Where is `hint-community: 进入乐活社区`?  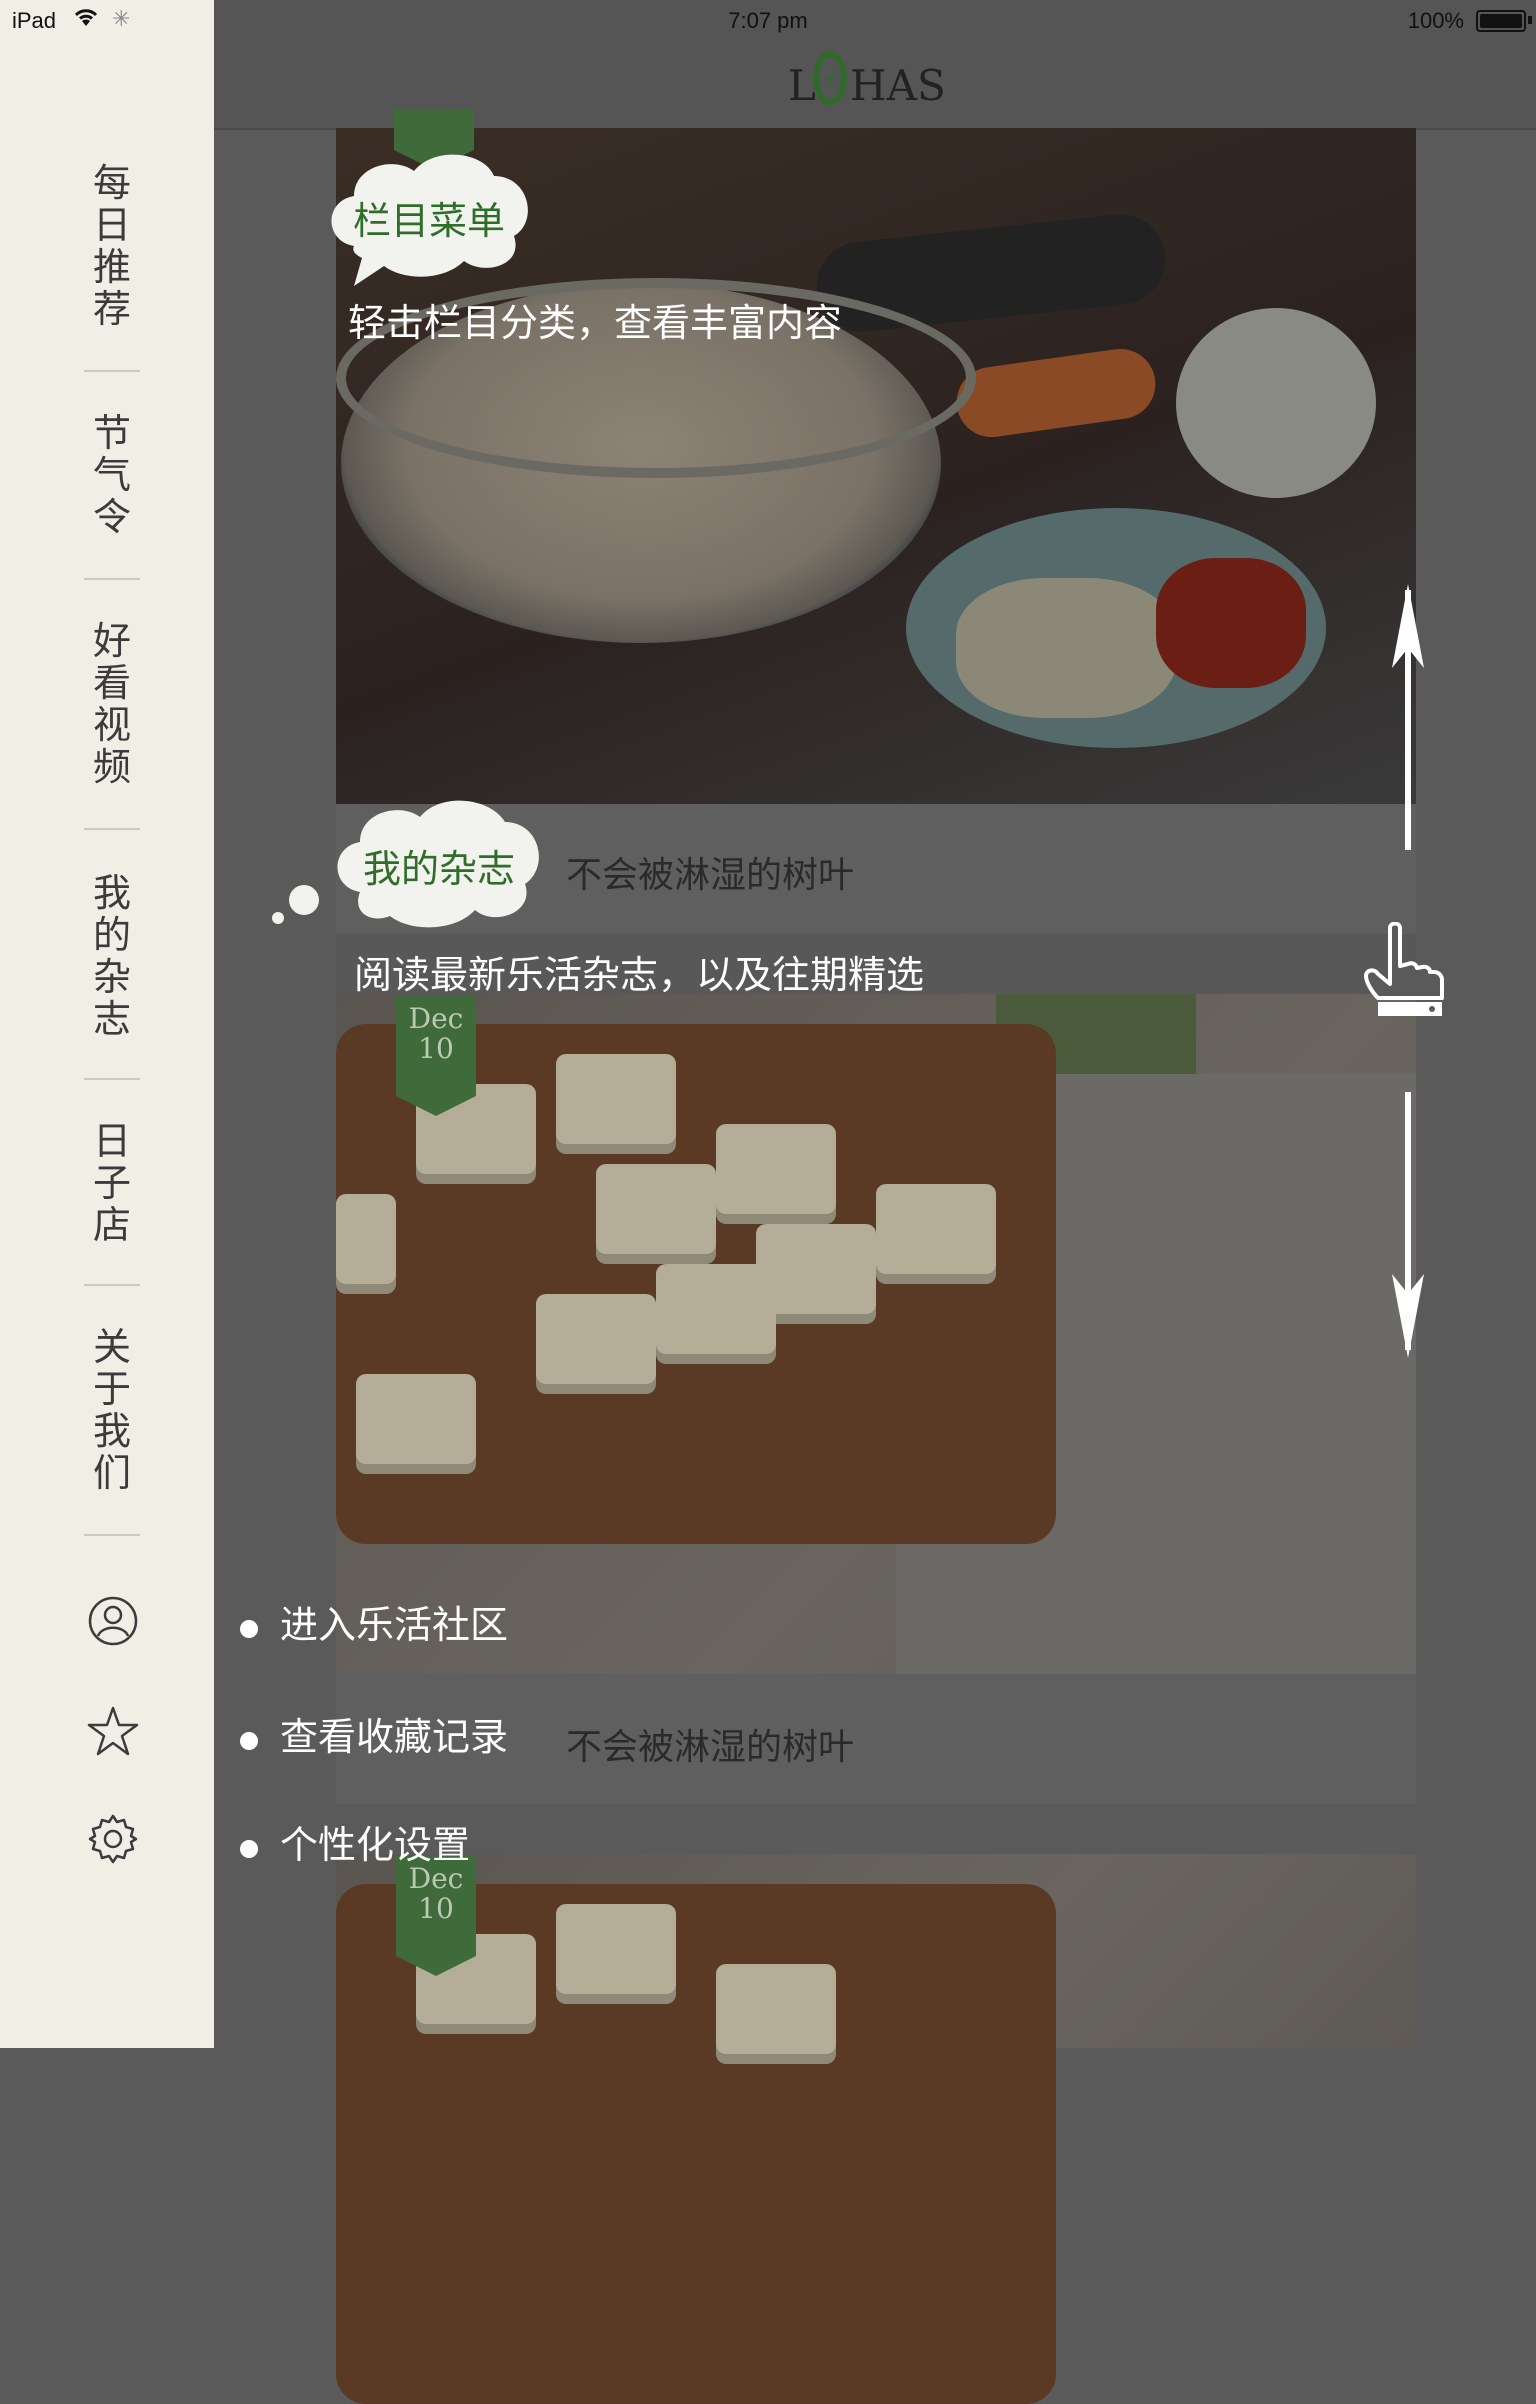 hint-community: 进入乐活社区 is located at coordinates (374, 1621).